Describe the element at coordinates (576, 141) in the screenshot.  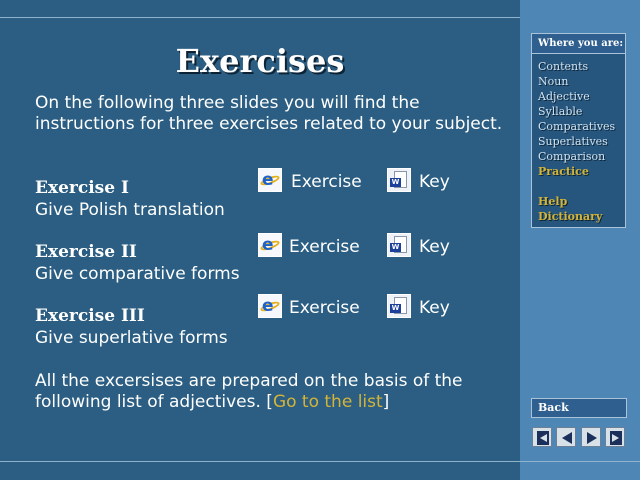
I see `nav-item-superlatives: Superlatives` at that location.